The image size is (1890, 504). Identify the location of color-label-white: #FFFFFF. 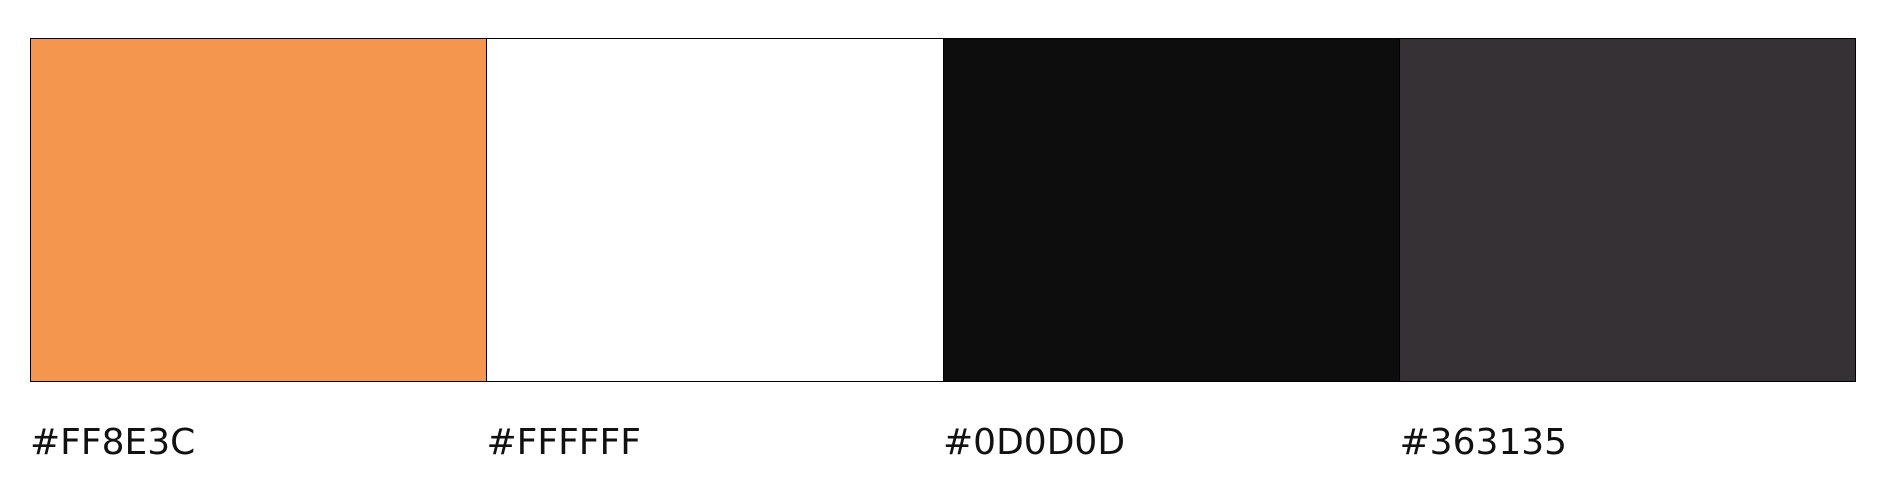
(563, 442).